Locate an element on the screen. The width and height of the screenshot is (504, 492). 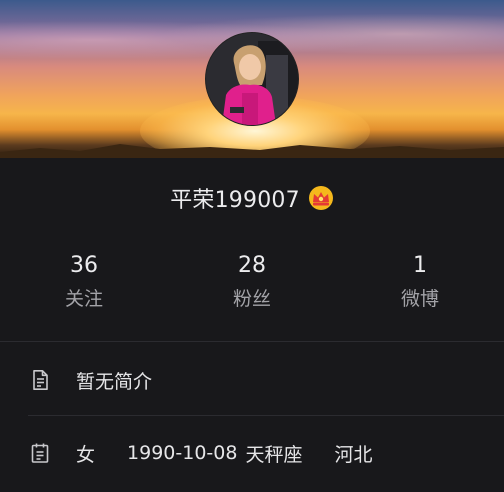
details-row: 女 1990-10-08 天秤座 河北 is located at coordinates (266, 453).